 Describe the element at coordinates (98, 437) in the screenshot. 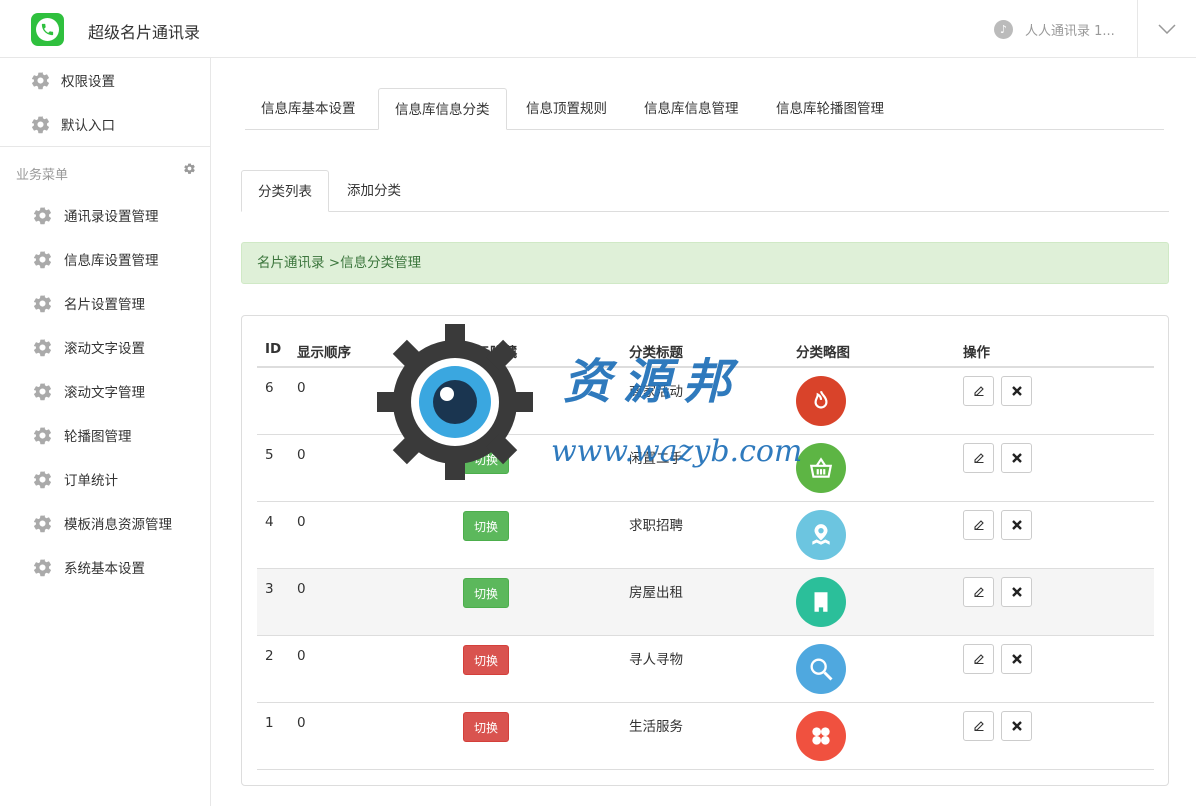

I see `sidebar-item-label: 轮播图管理` at that location.